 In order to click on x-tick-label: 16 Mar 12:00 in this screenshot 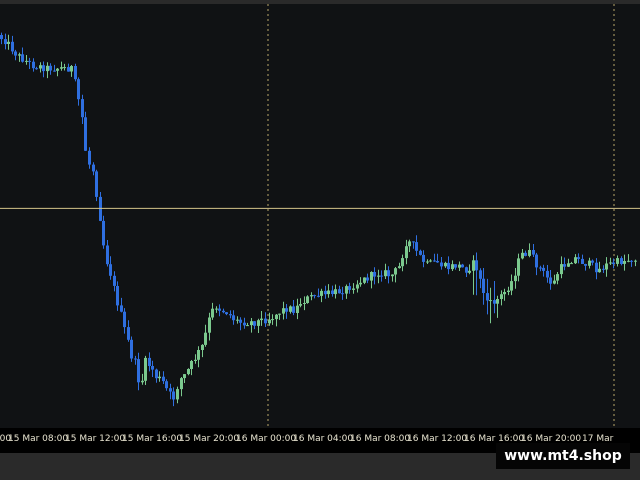, I will do `click(437, 439)`.